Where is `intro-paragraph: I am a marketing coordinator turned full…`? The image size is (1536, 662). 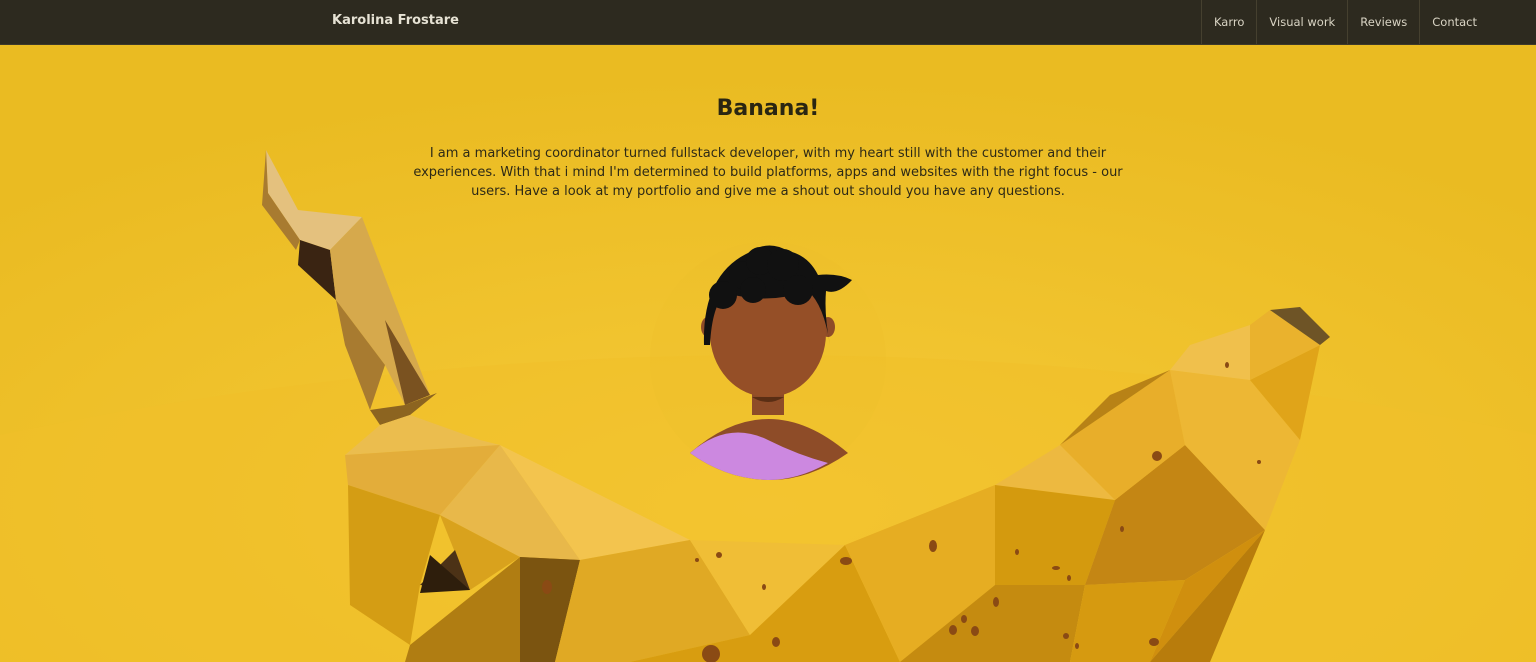 intro-paragraph: I am a marketing coordinator turned full… is located at coordinates (768, 172).